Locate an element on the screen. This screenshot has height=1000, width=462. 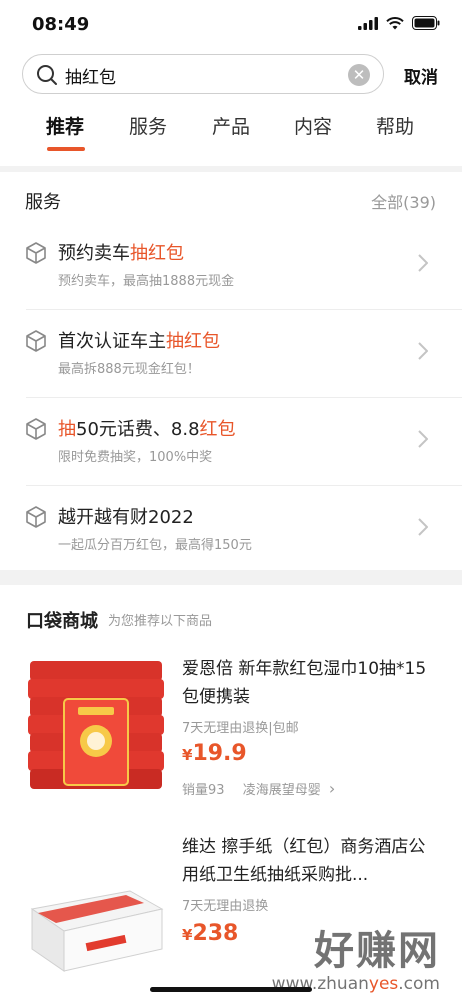
product-meta: 7天无理由退换|包邮 is located at coordinates (240, 728).